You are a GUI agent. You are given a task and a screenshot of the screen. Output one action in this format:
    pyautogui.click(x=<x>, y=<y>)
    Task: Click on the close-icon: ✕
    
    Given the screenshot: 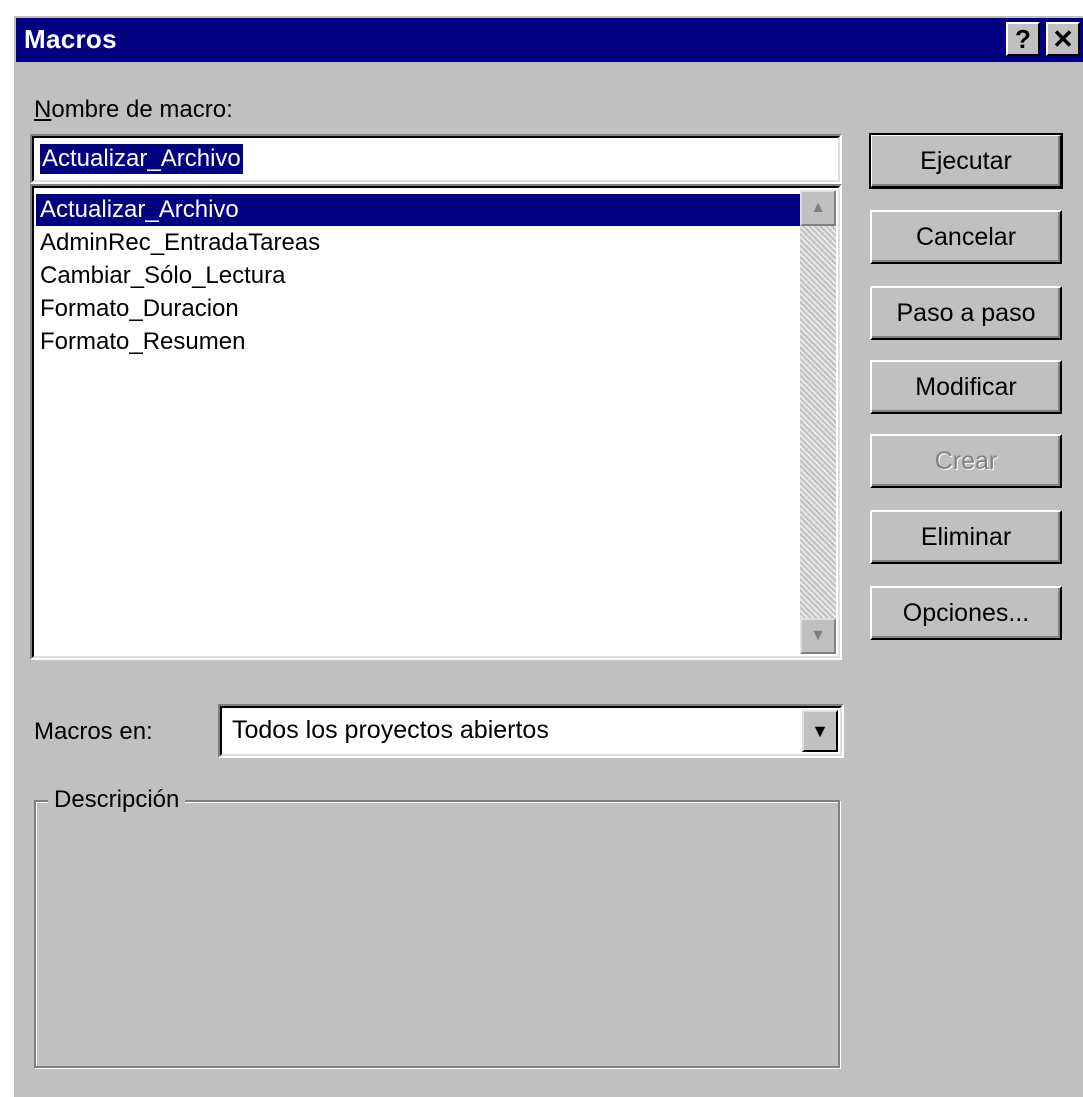 What is the action you would take?
    pyautogui.click(x=1063, y=39)
    